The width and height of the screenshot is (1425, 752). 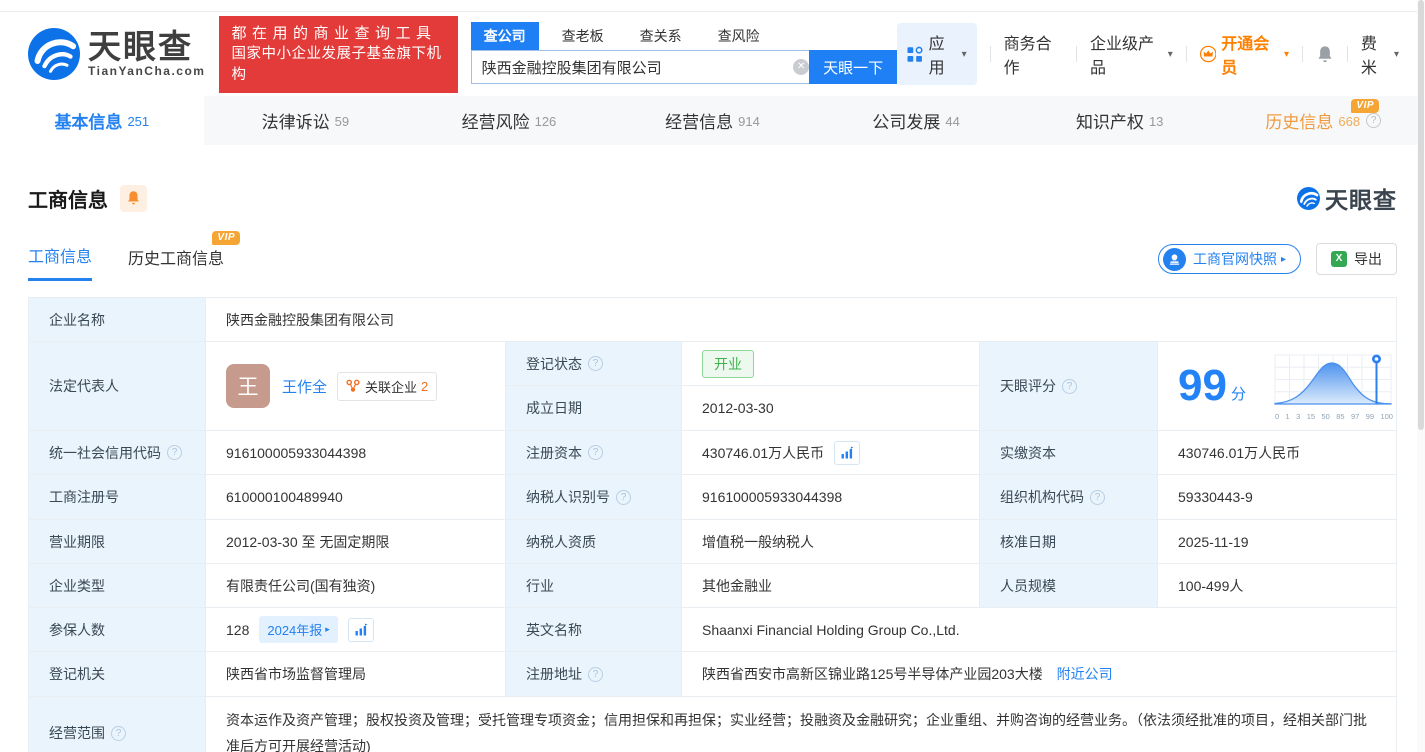 What do you see at coordinates (117, 629) in the screenshot?
I see `insured-label: 参保人数` at bounding box center [117, 629].